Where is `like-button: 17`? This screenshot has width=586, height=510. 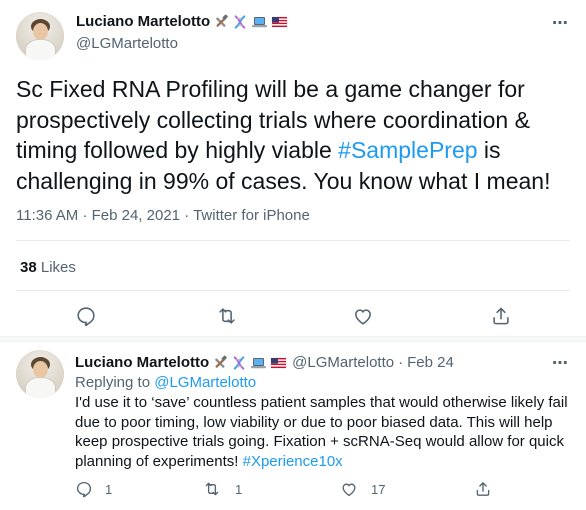
like-button: 17 is located at coordinates (362, 489).